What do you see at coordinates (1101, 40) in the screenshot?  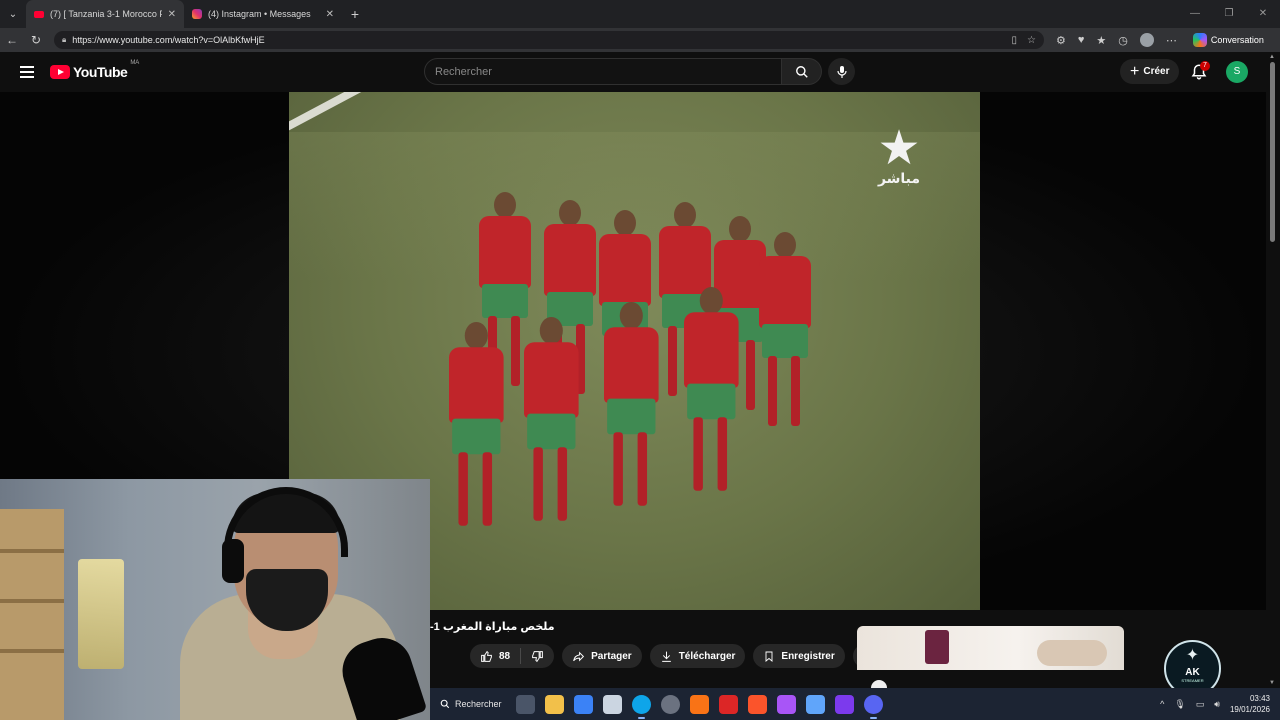 I see `favorites-icon: ★` at bounding box center [1101, 40].